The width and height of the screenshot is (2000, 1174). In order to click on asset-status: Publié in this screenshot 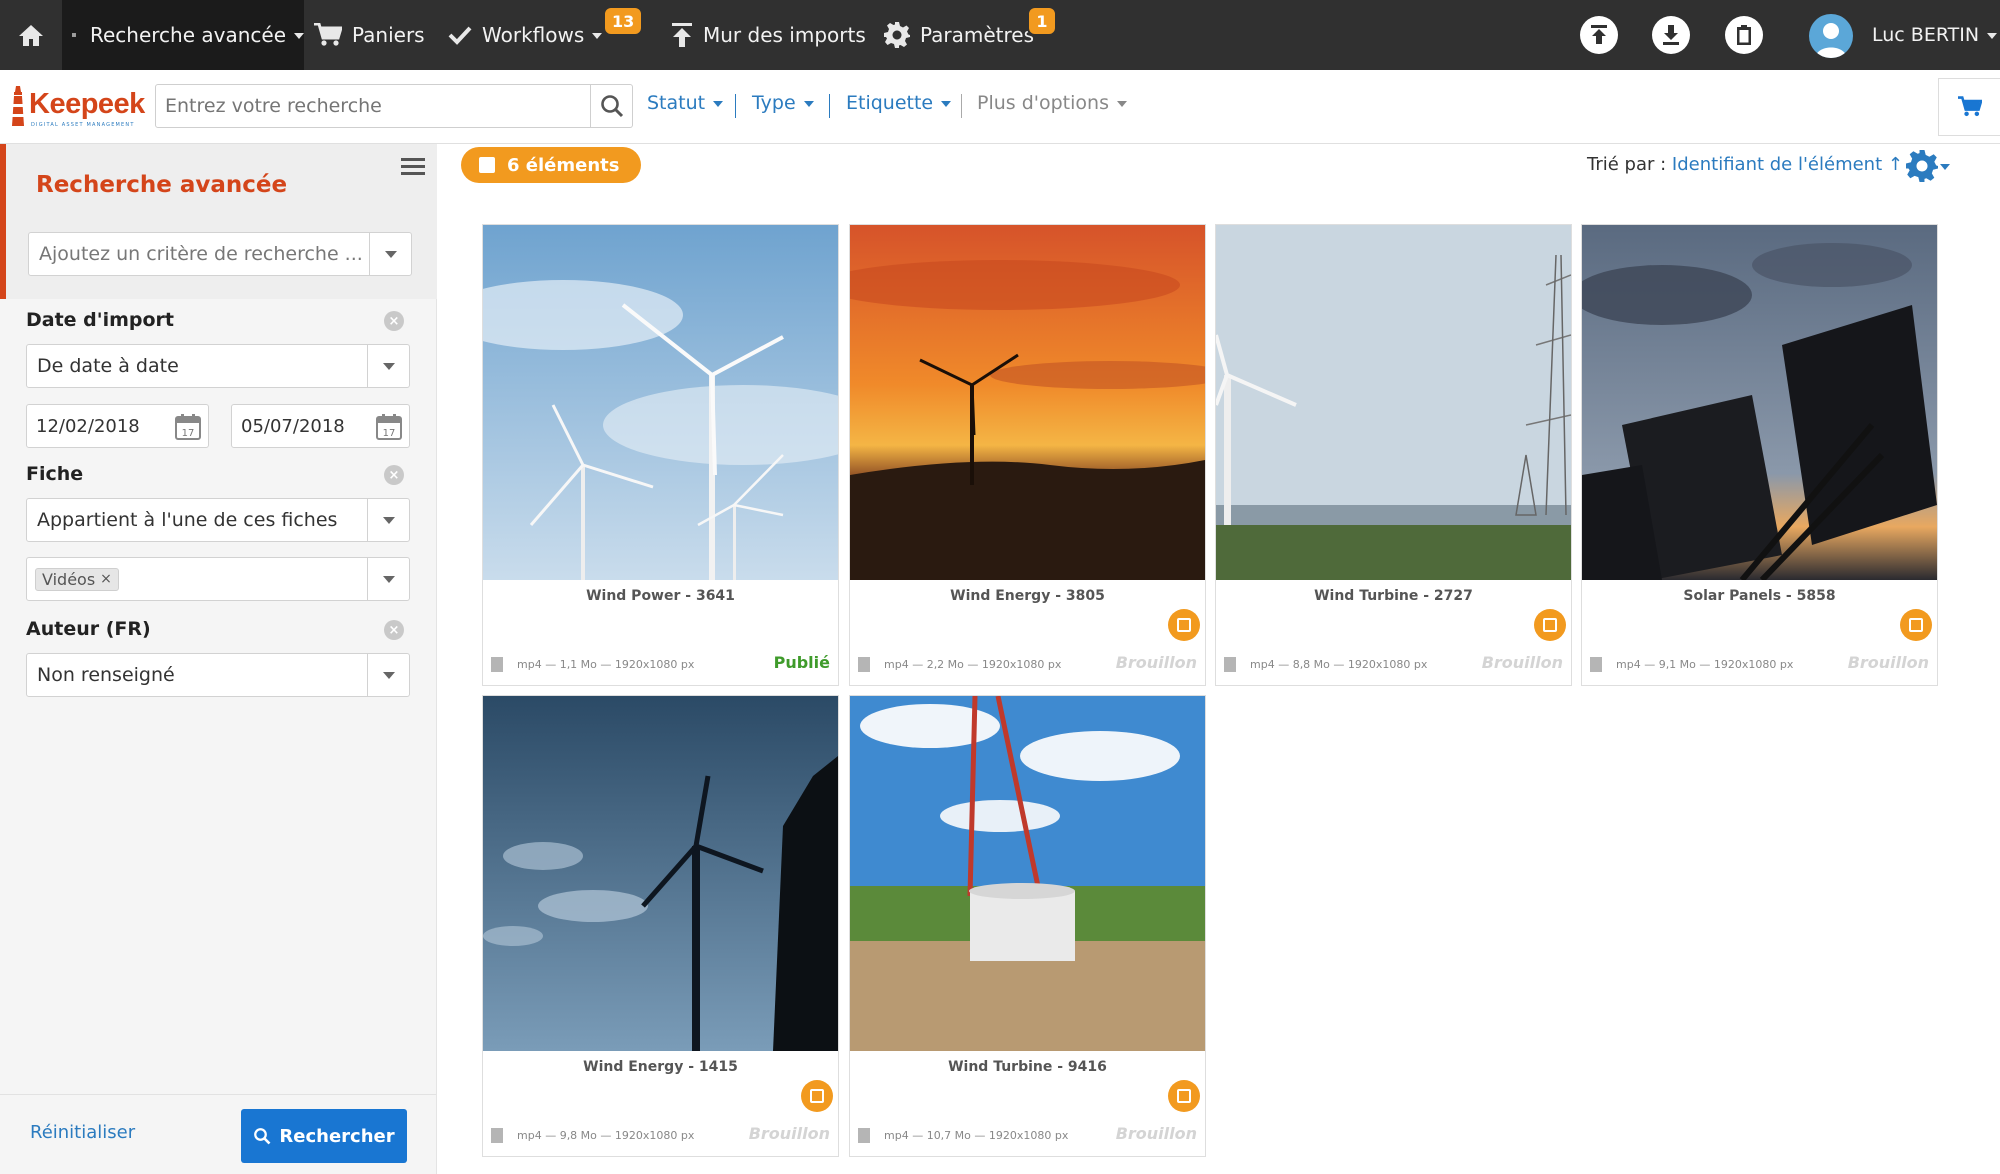, I will do `click(801, 662)`.